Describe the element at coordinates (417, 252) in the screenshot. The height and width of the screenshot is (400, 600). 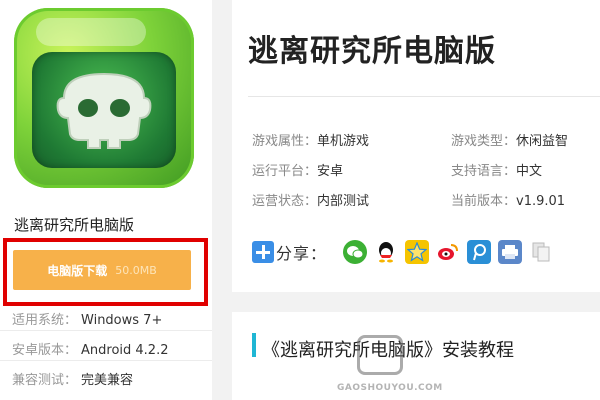
I see `qzone-icon` at that location.